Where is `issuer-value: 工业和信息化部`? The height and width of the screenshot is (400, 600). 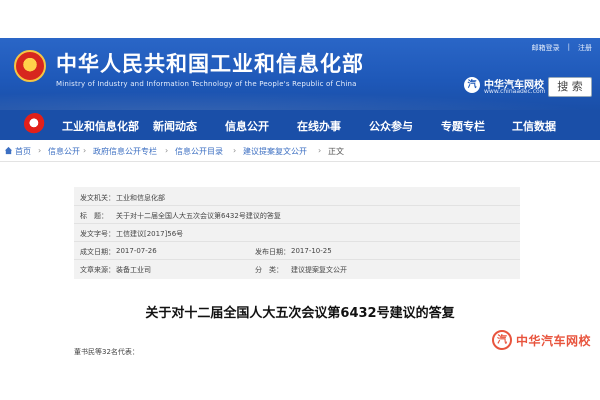
issuer-value: 工业和信息化部 is located at coordinates (140, 198).